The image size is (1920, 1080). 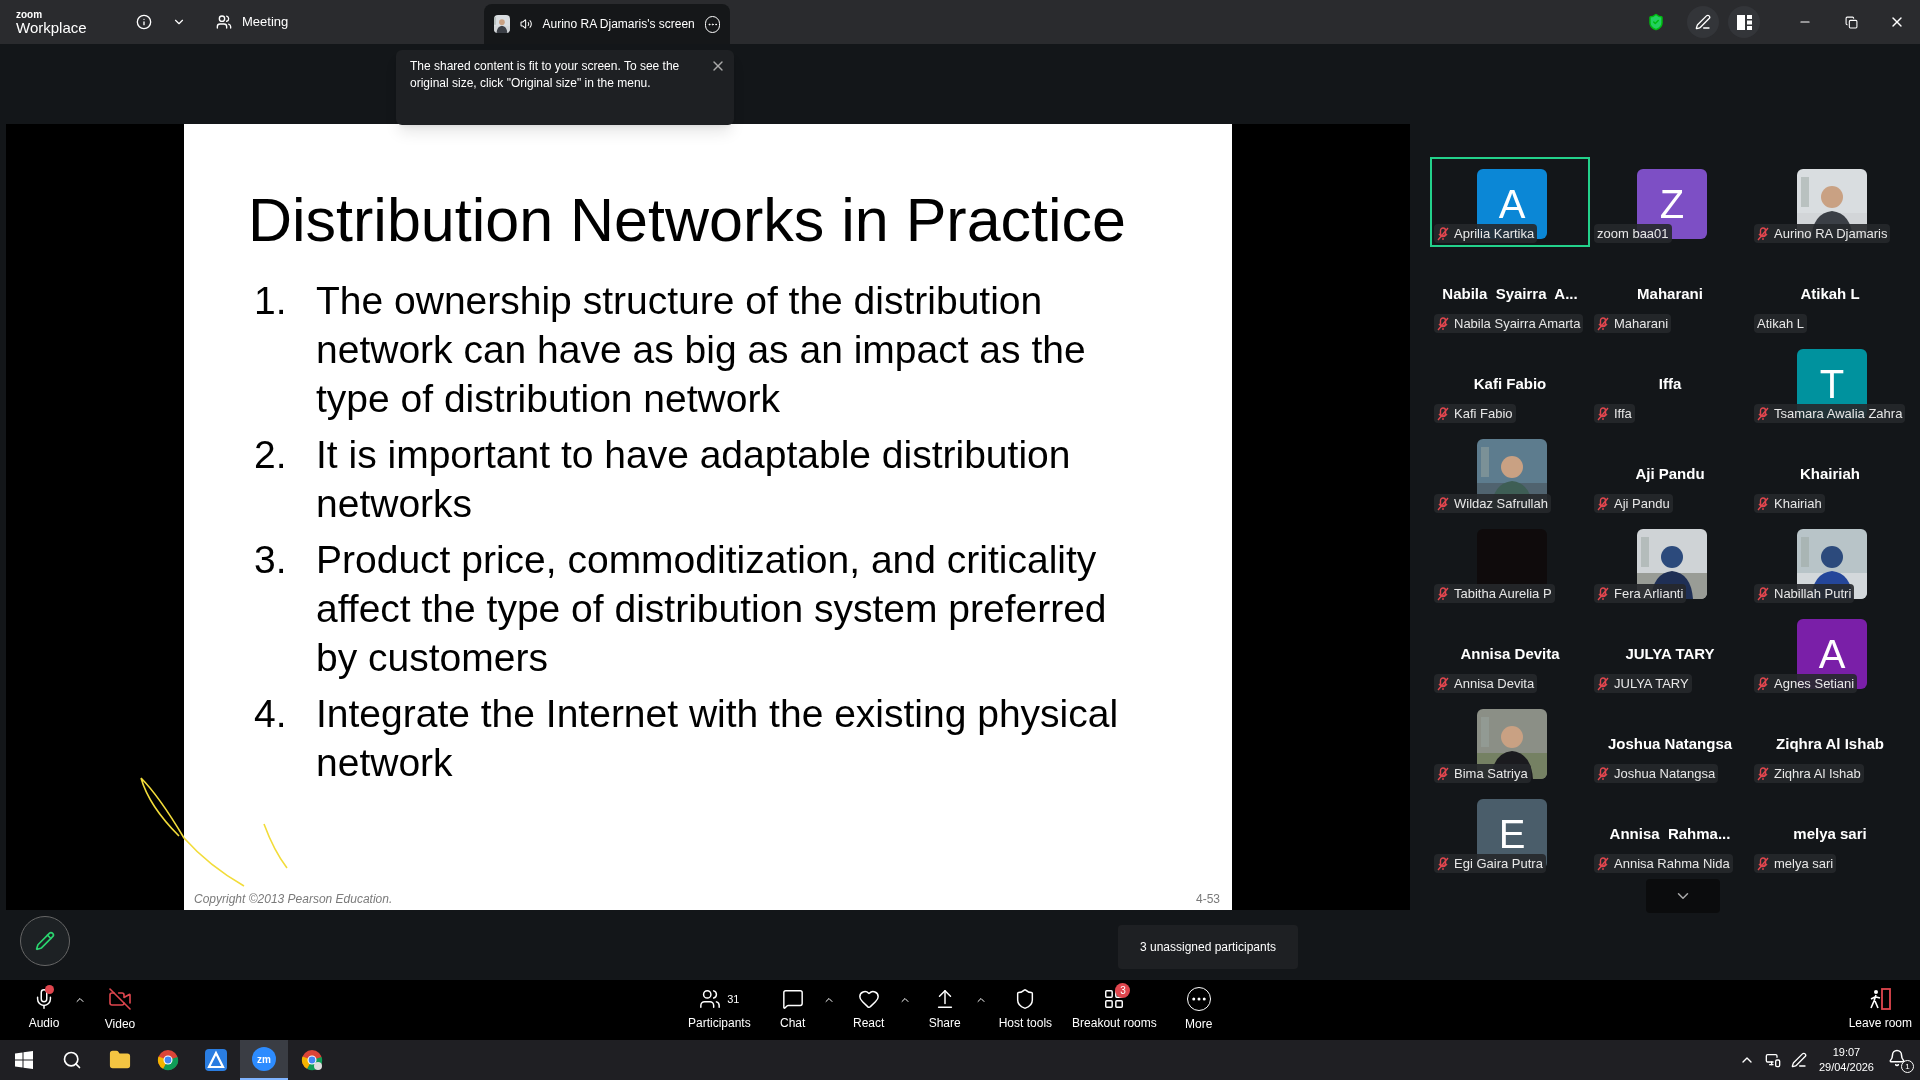 I want to click on heart-icon, so click(x=868, y=999).